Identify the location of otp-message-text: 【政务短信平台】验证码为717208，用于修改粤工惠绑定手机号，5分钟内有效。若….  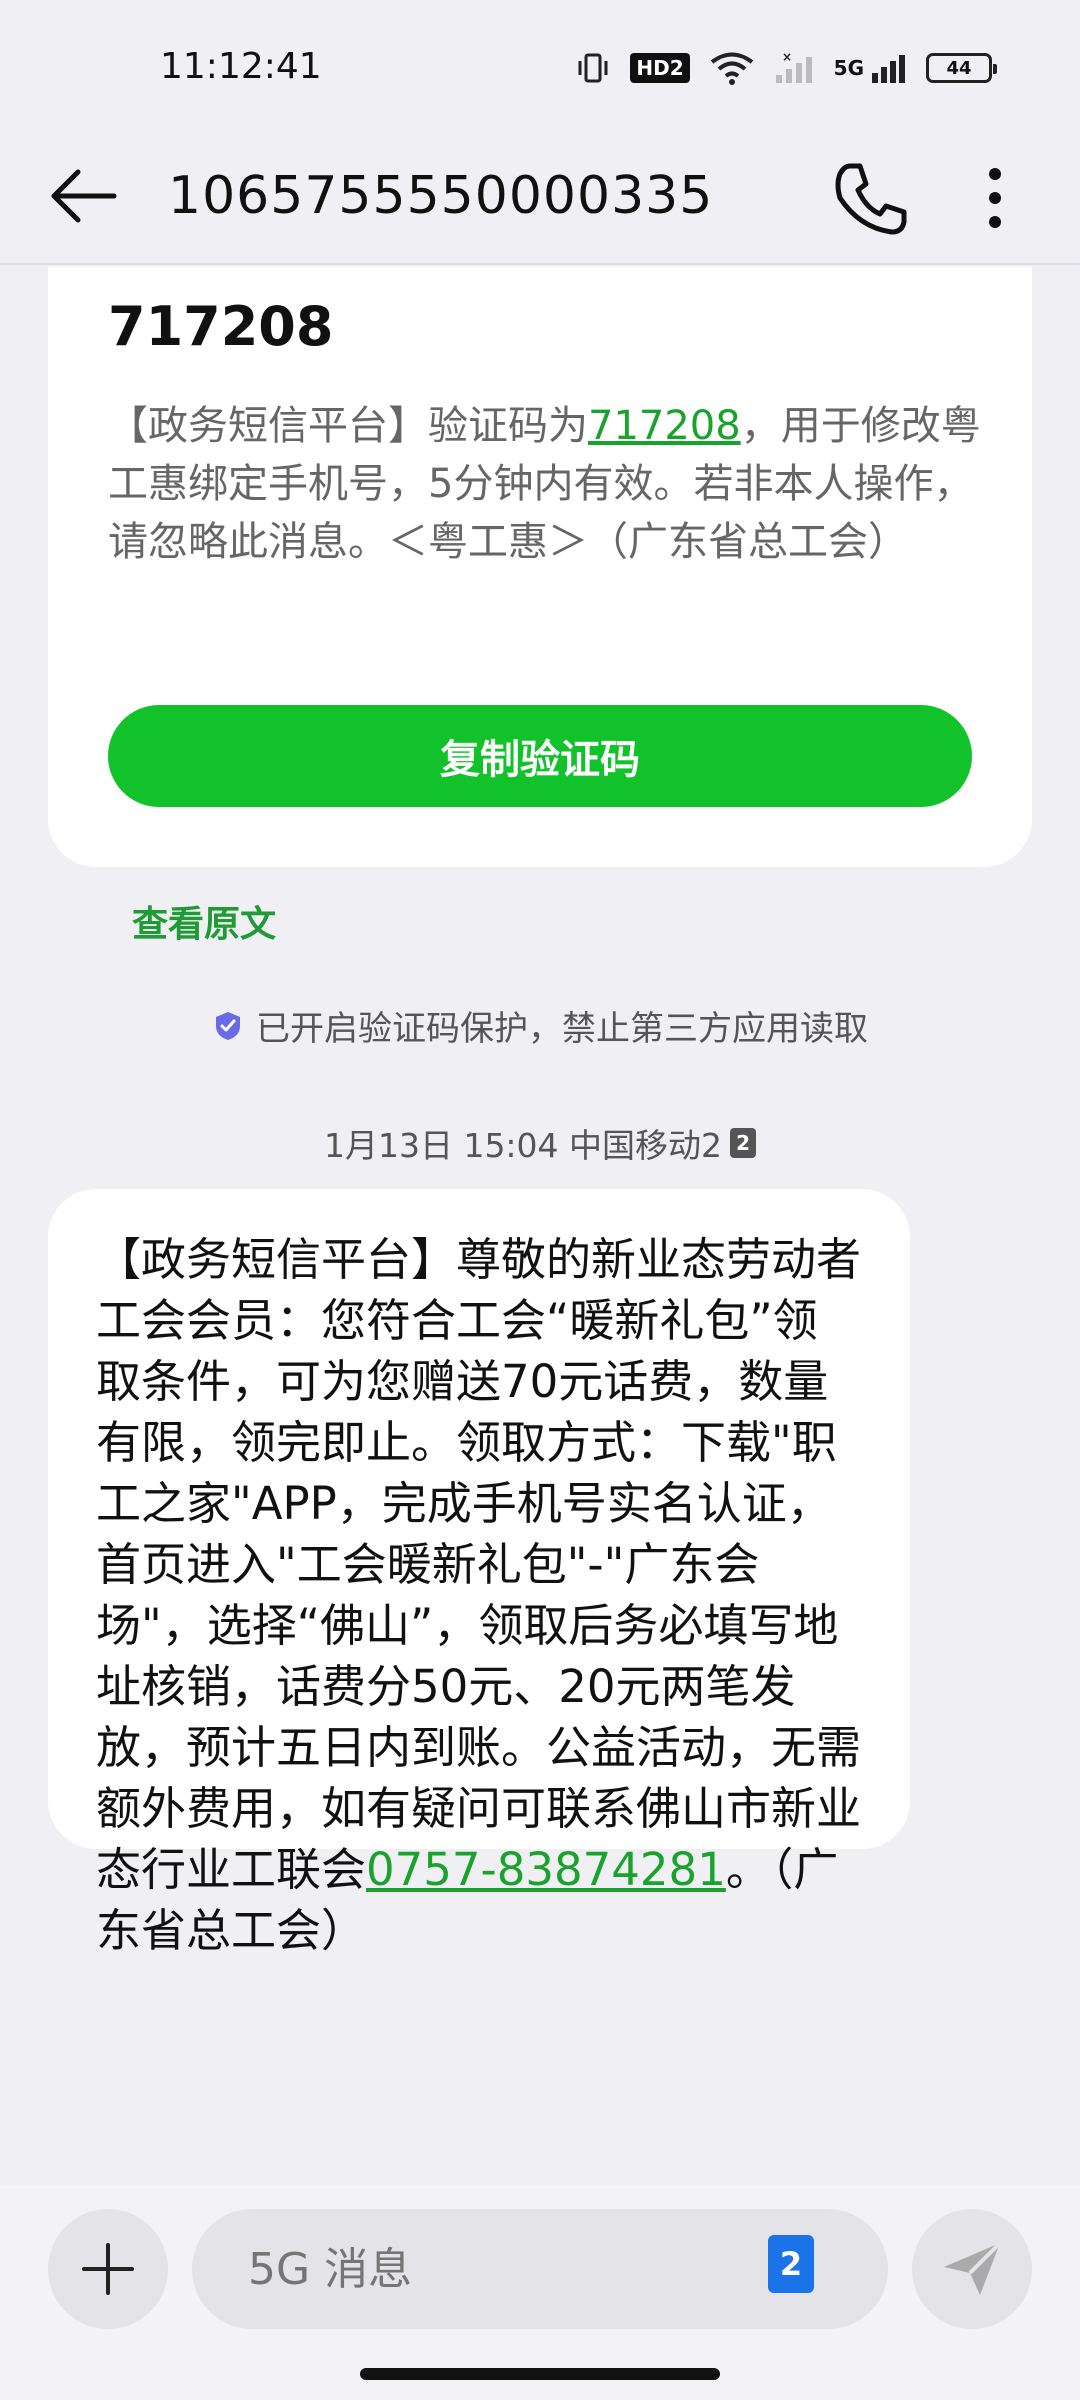
(548, 484).